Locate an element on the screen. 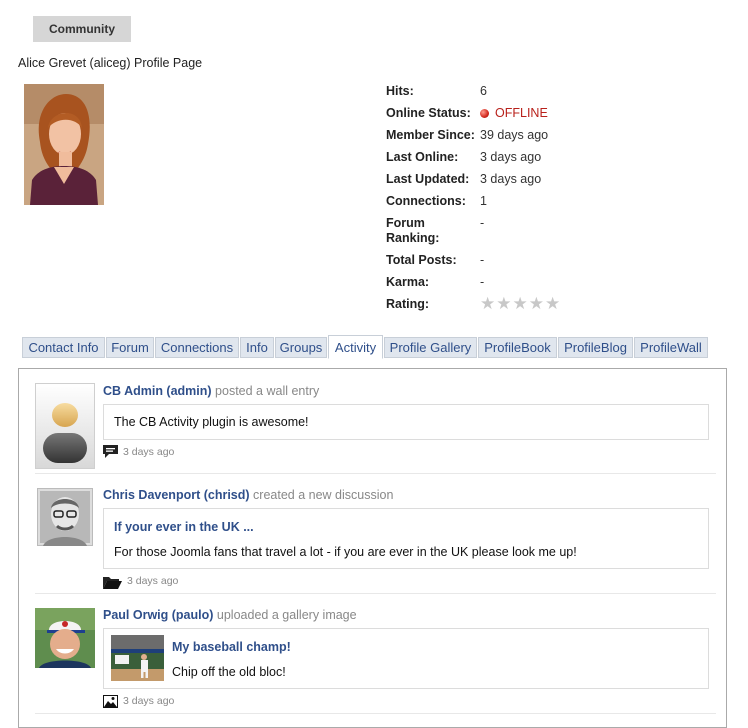  activity-action: created a new discussion is located at coordinates (323, 495).